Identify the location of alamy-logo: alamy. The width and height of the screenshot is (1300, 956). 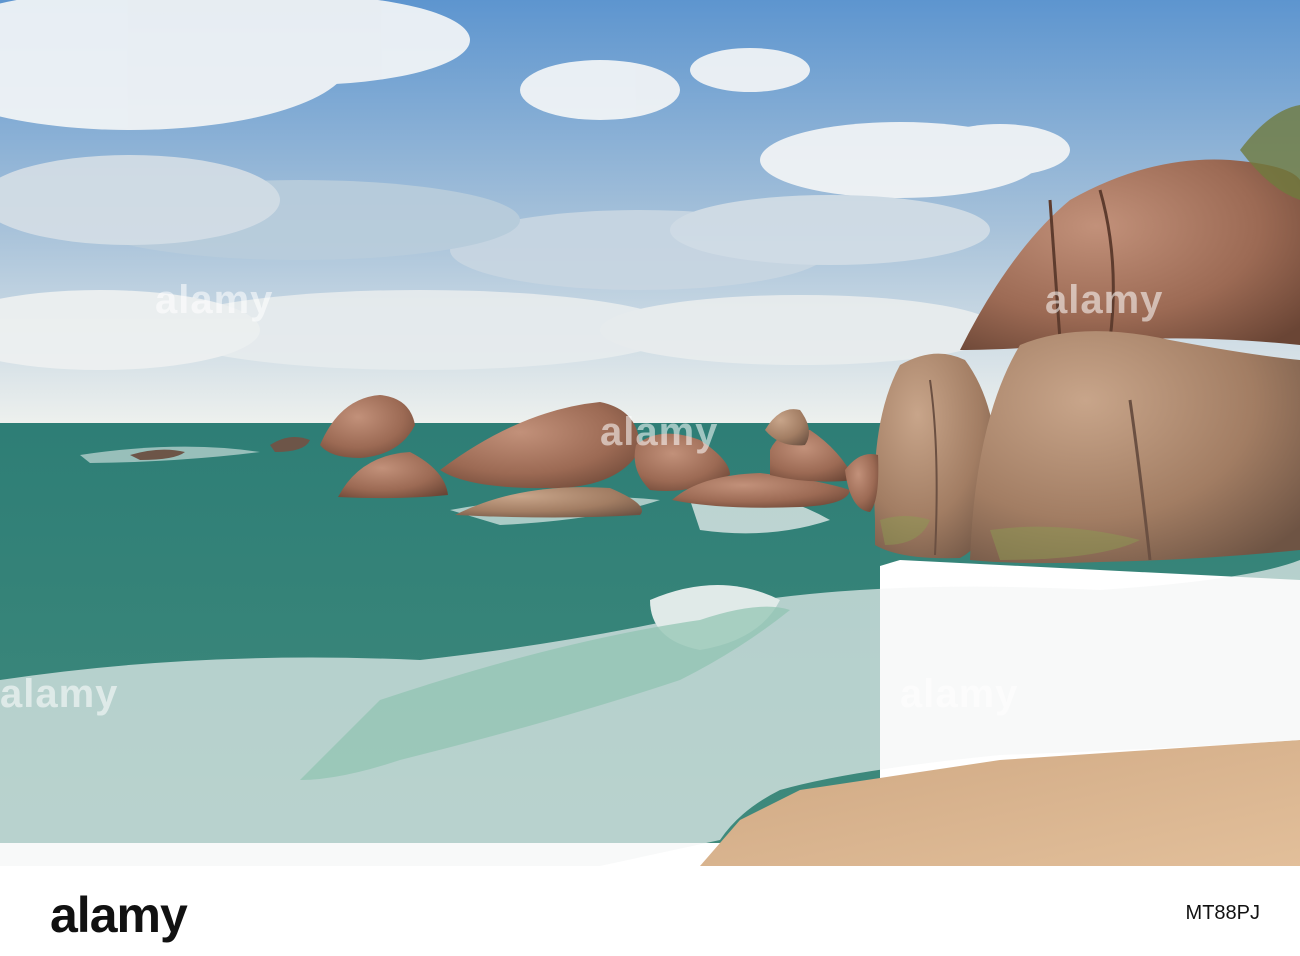
(119, 915).